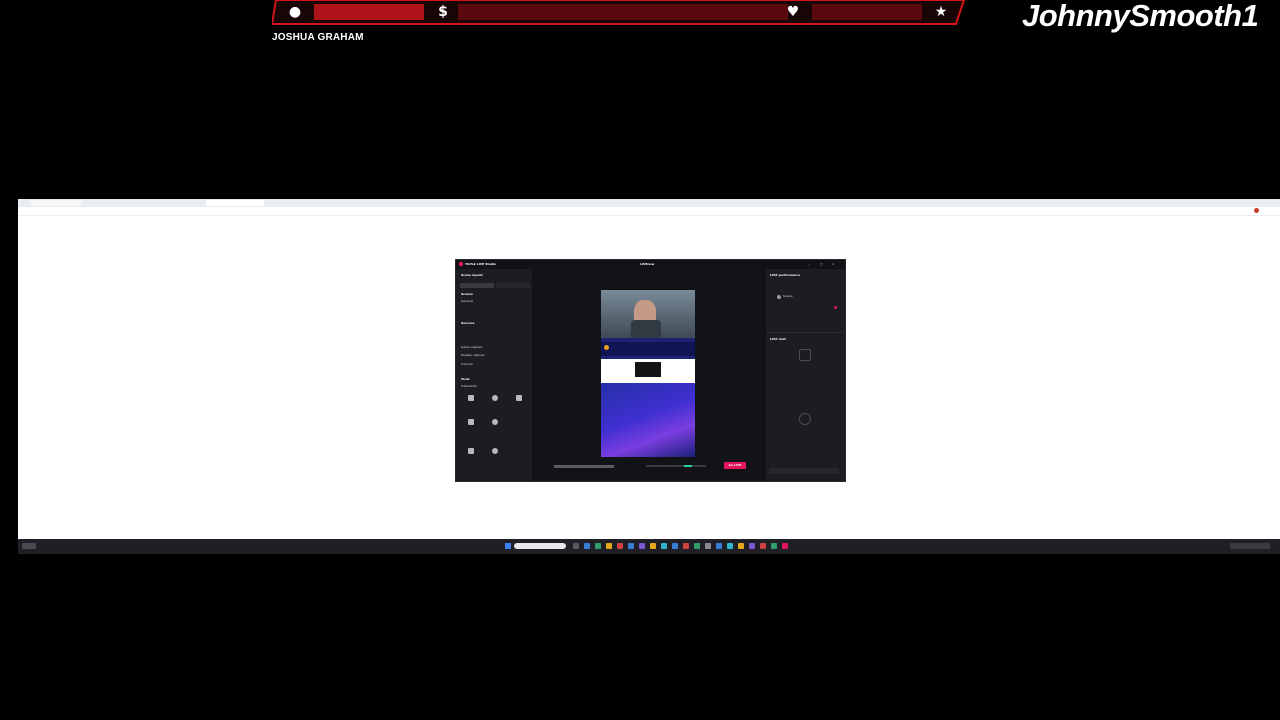 Image resolution: width=1280 pixels, height=720 pixels. What do you see at coordinates (779, 297) in the screenshot?
I see `host-avatar` at bounding box center [779, 297].